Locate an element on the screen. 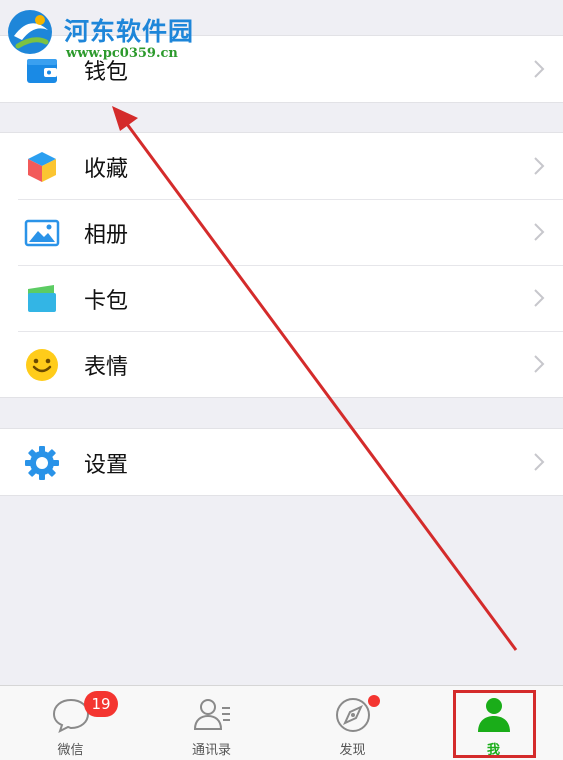 The image size is (563, 760). watermark-title: 河东软件园 is located at coordinates (129, 31).